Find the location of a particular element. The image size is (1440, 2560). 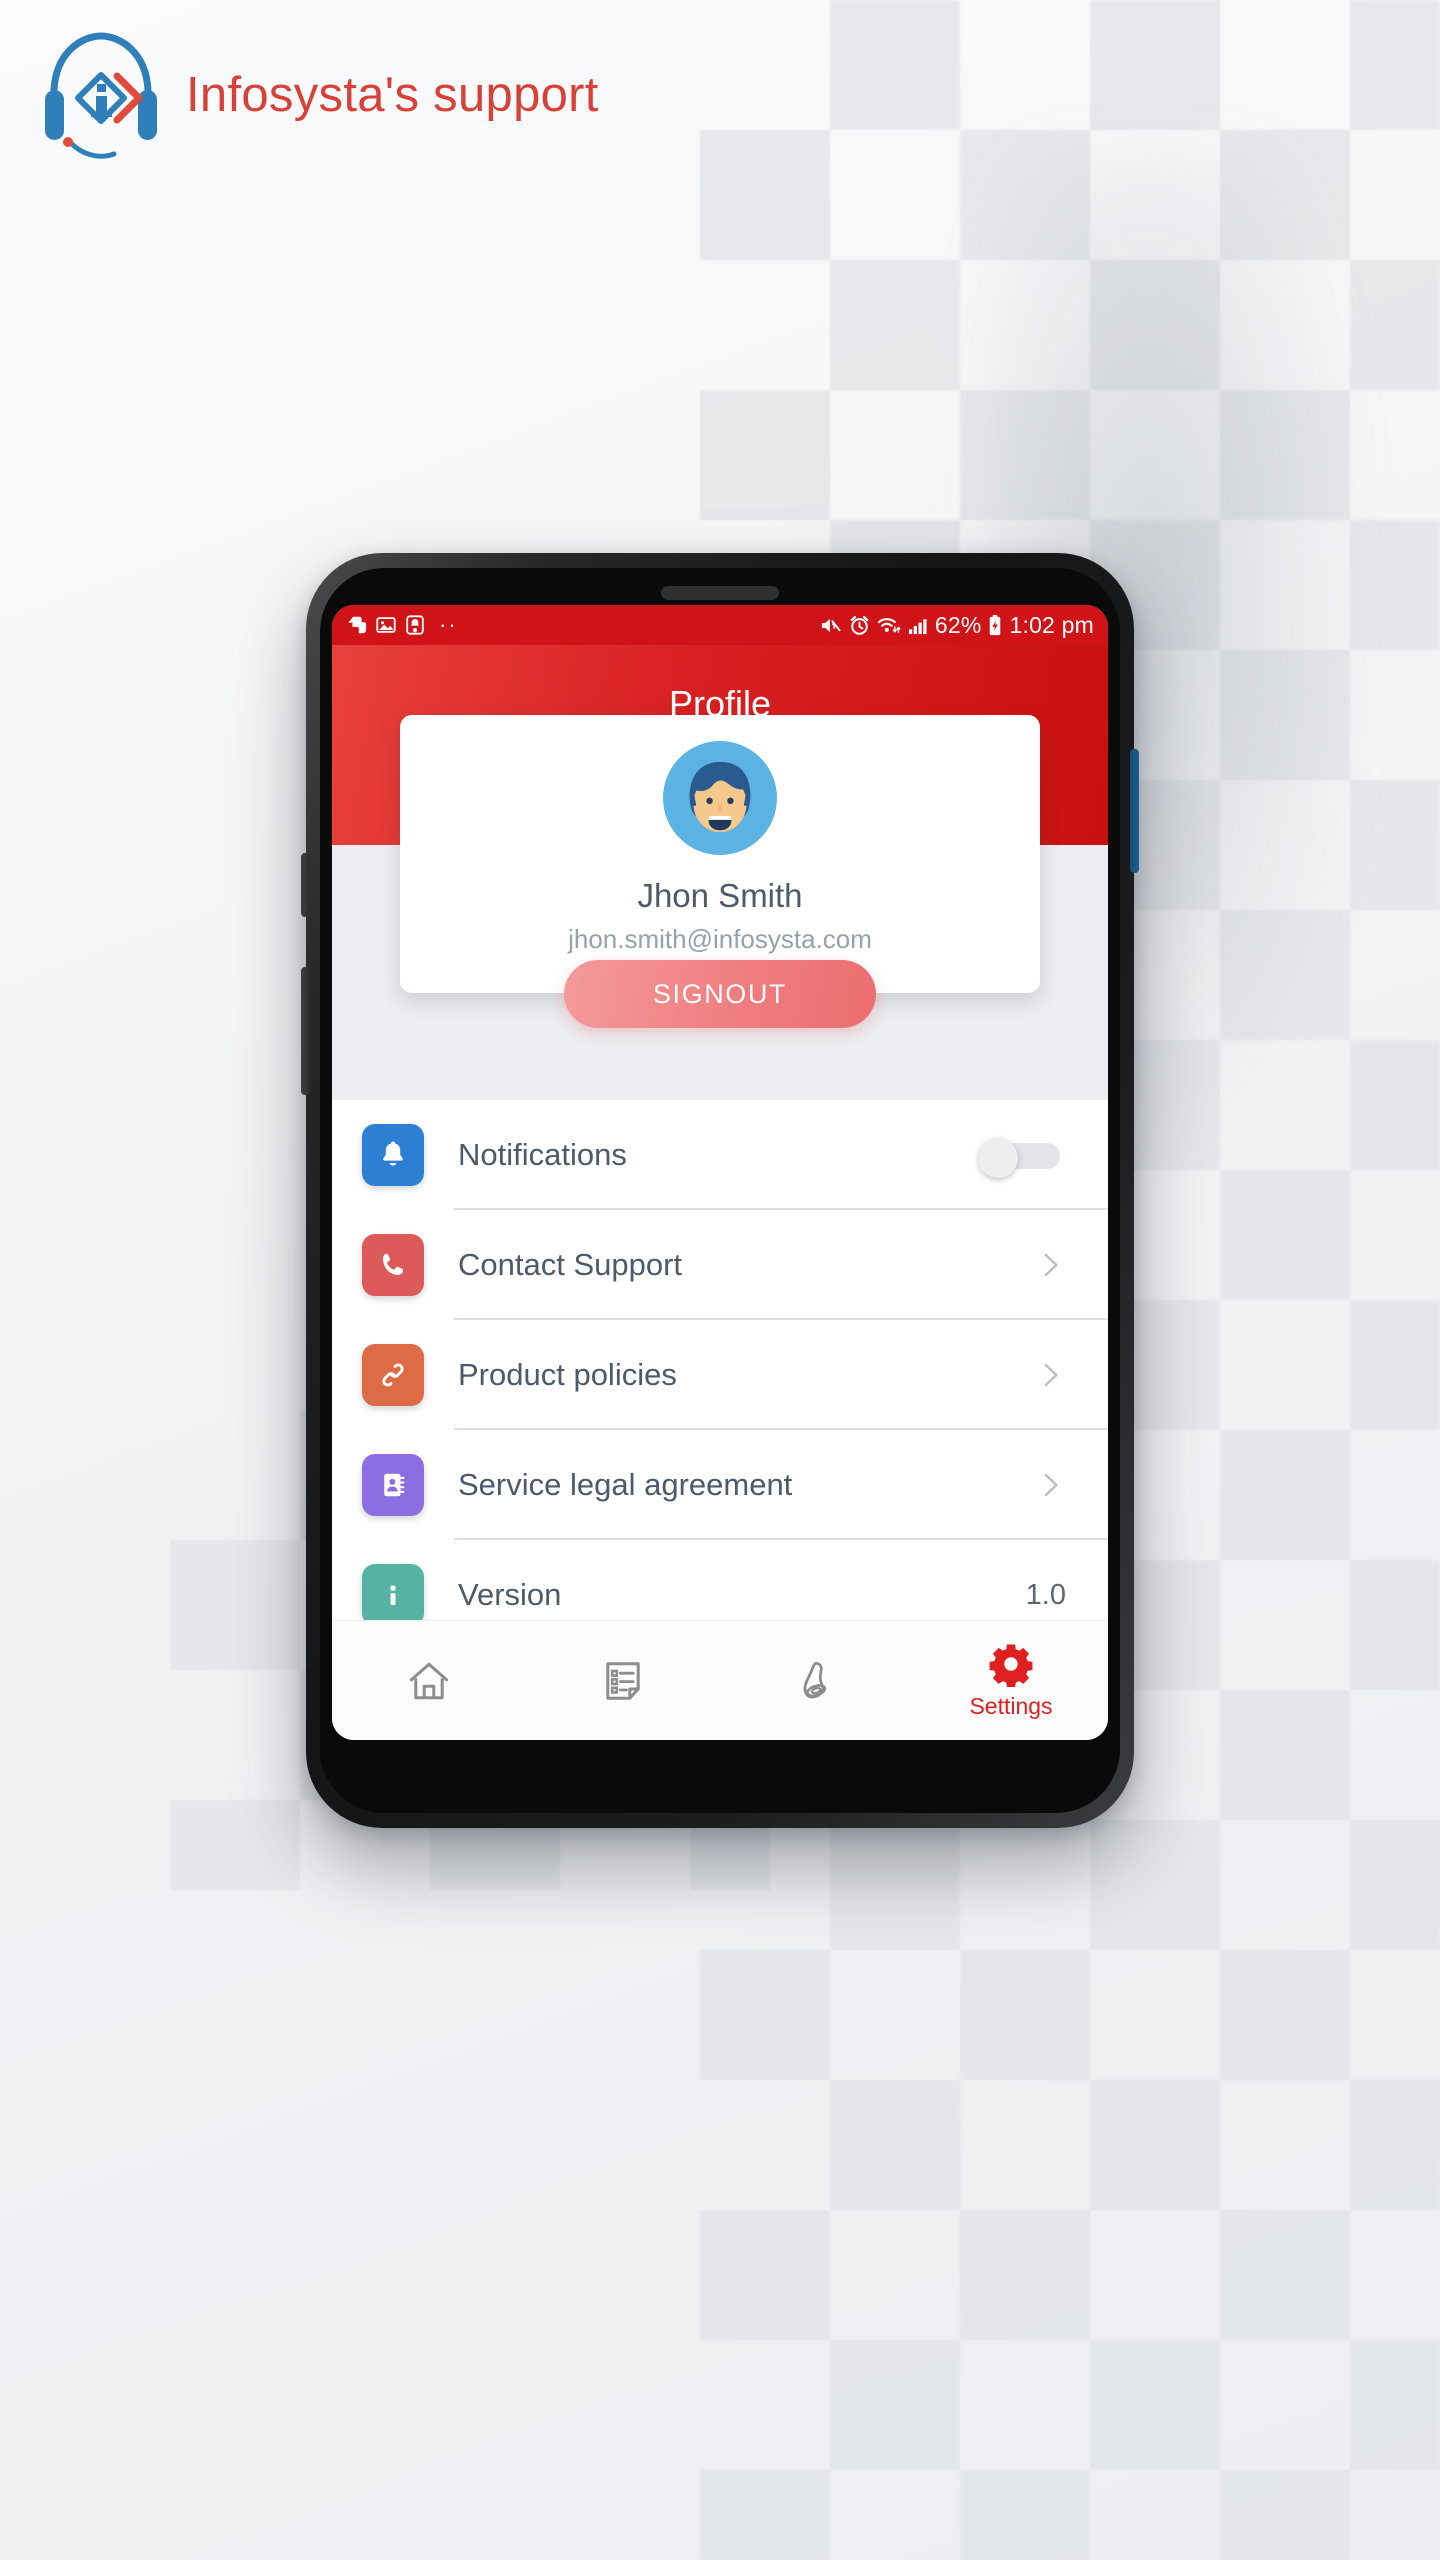

info-icon is located at coordinates (393, 1595).